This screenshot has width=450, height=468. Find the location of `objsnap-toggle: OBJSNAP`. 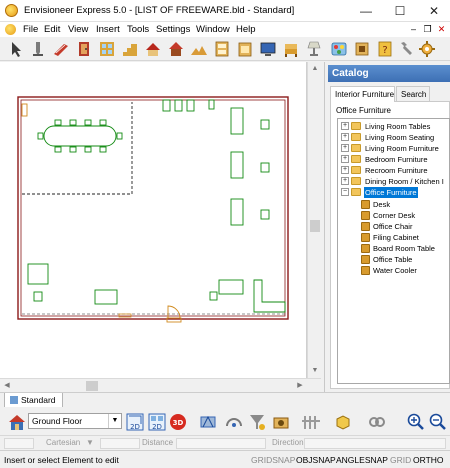

objsnap-toggle: OBJSNAP is located at coordinates (316, 460).